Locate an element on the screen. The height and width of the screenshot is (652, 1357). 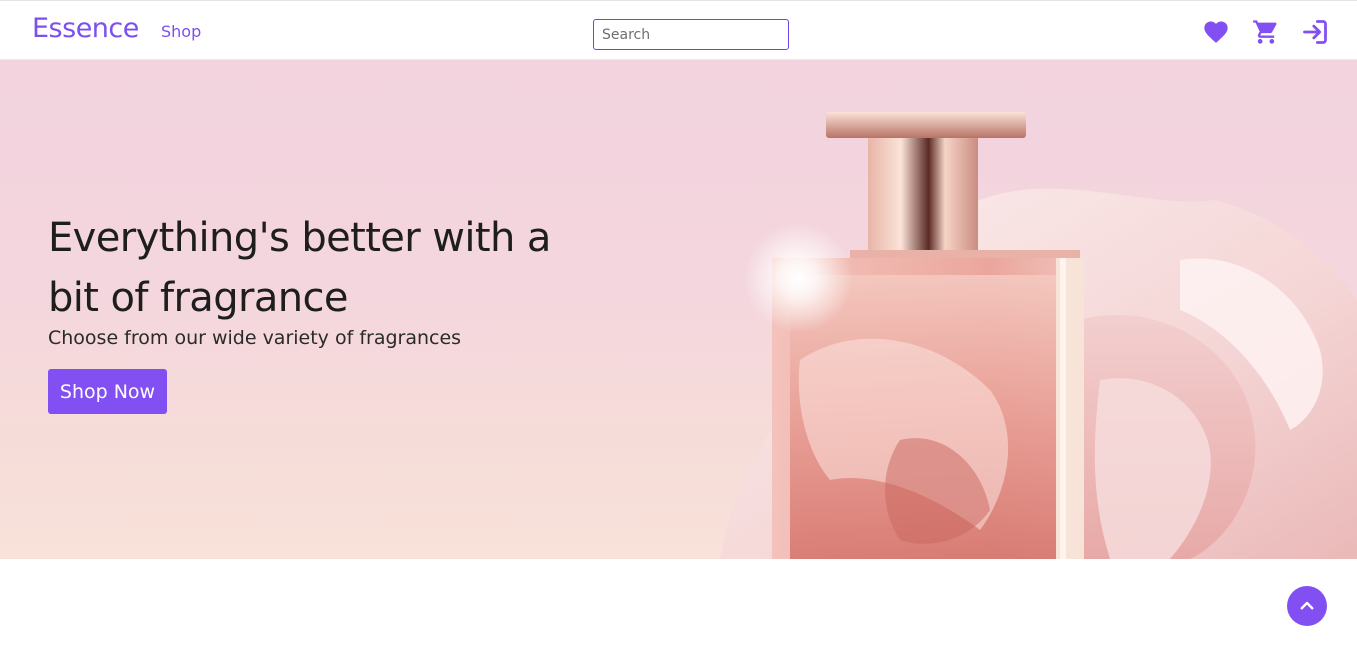
search-input is located at coordinates (691, 34).